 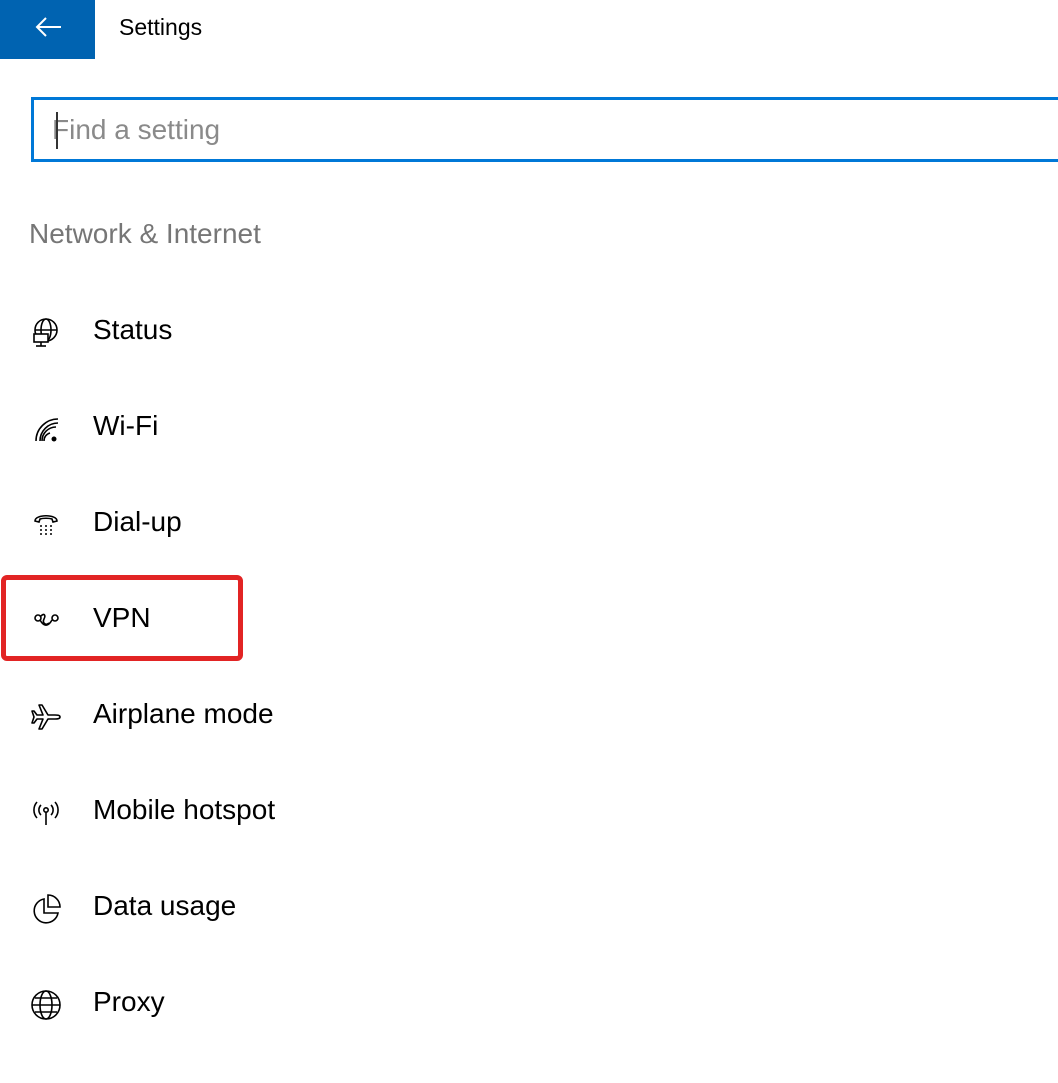 What do you see at coordinates (210, 523) in the screenshot?
I see `nav-item-dialup: Dial-up` at bounding box center [210, 523].